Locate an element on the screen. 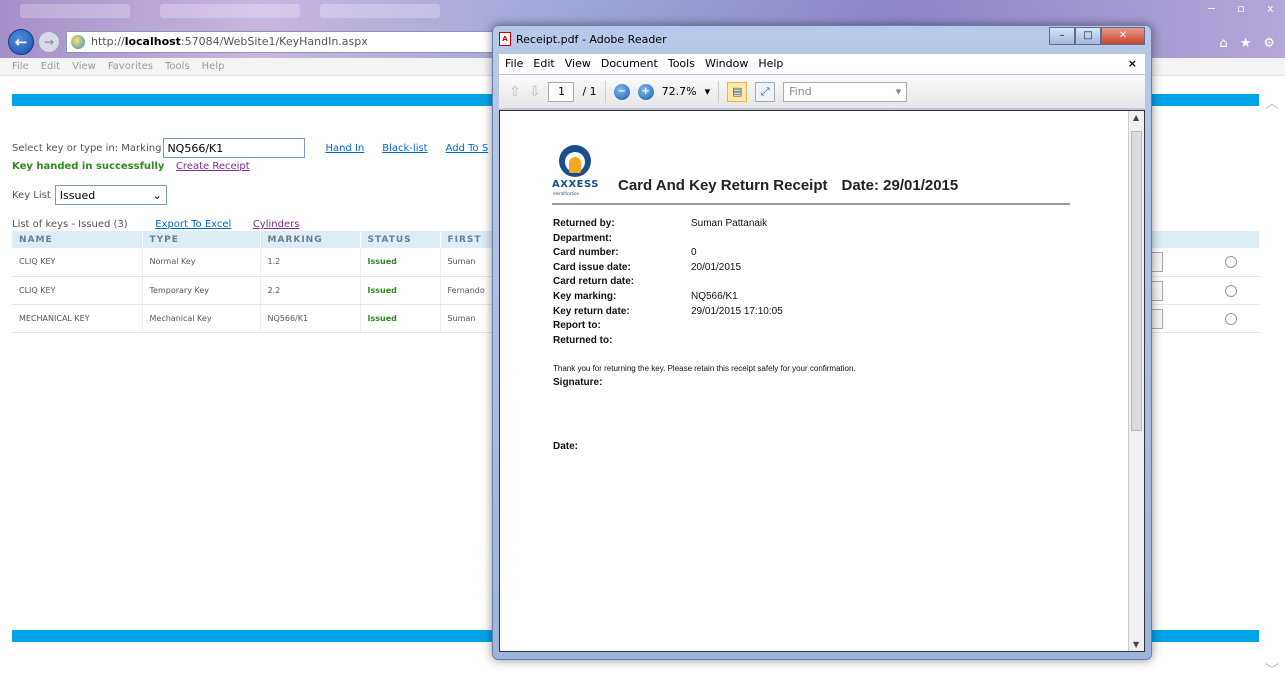 The width and height of the screenshot is (1285, 686). menu-help: Help is located at coordinates (213, 66).